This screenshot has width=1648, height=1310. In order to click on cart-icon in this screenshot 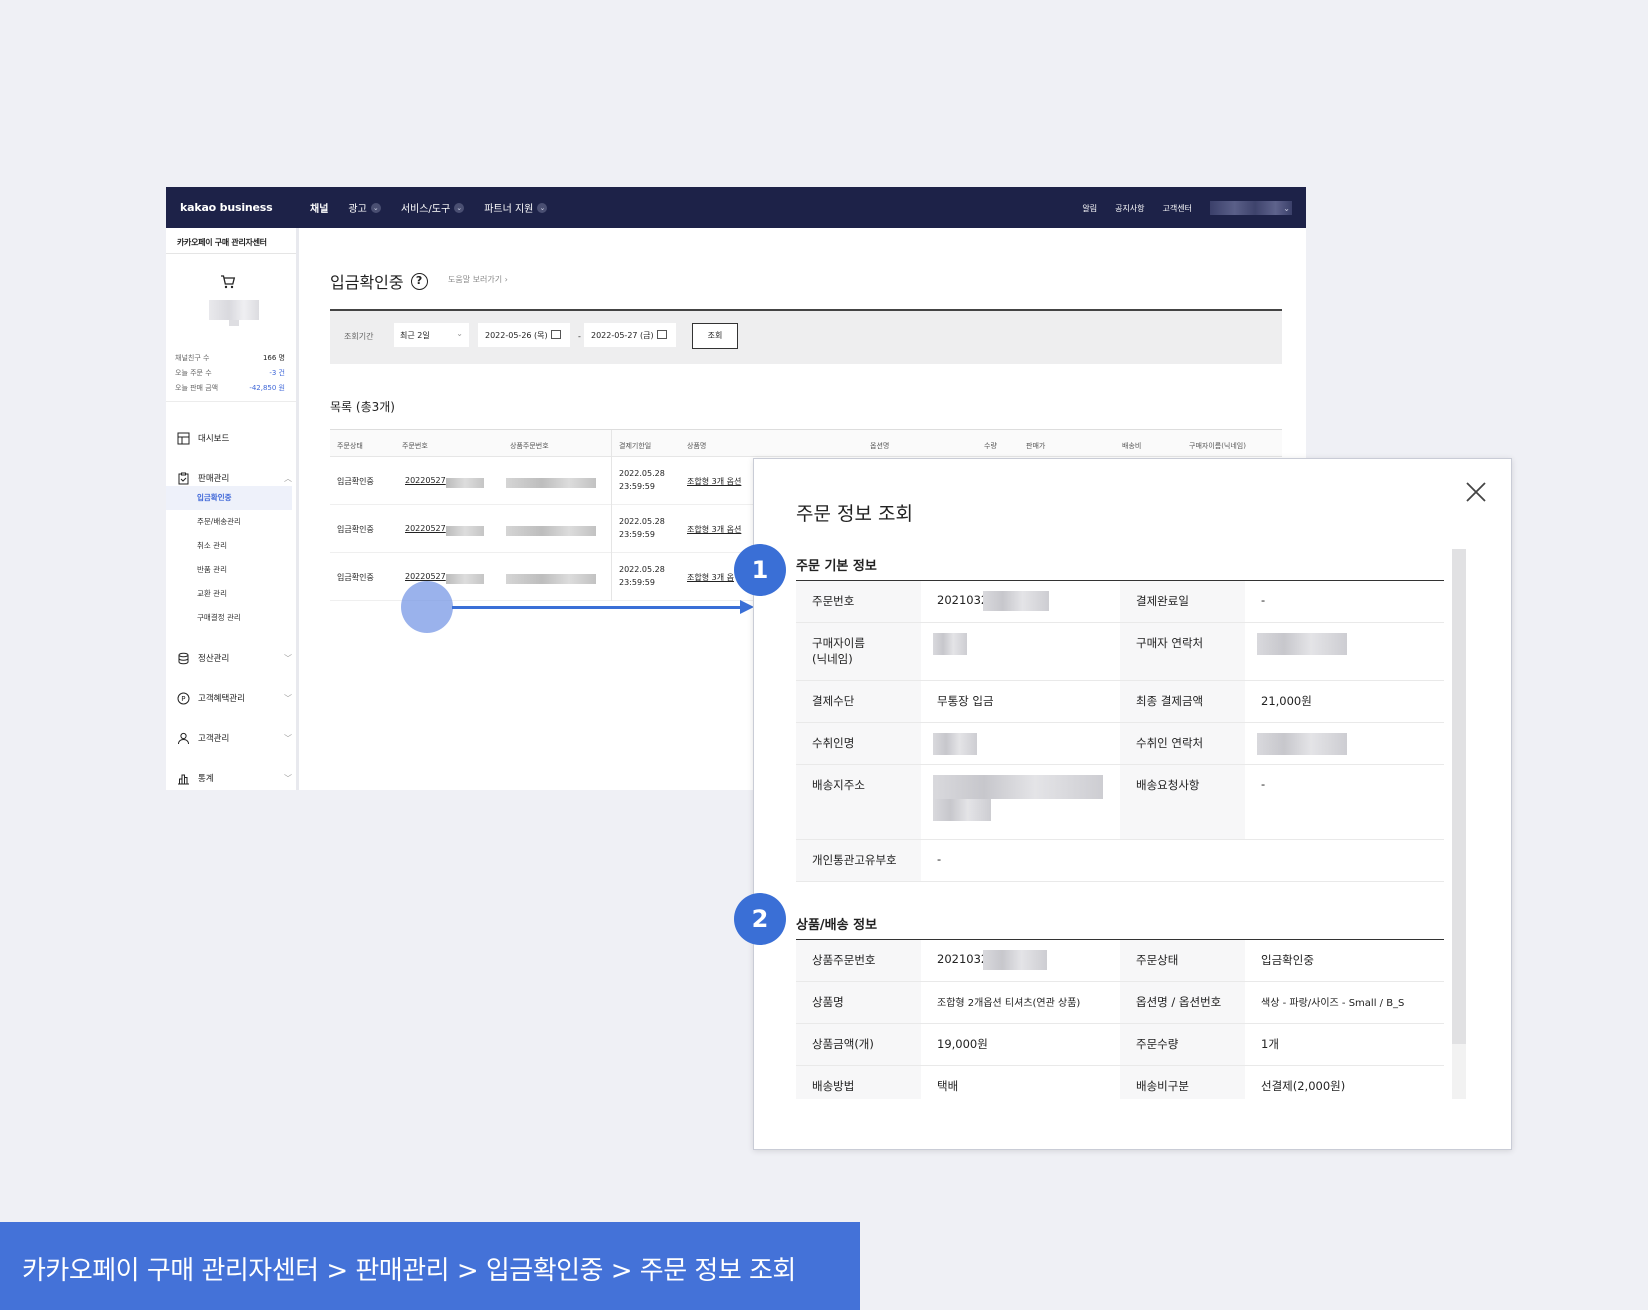, I will do `click(228, 282)`.